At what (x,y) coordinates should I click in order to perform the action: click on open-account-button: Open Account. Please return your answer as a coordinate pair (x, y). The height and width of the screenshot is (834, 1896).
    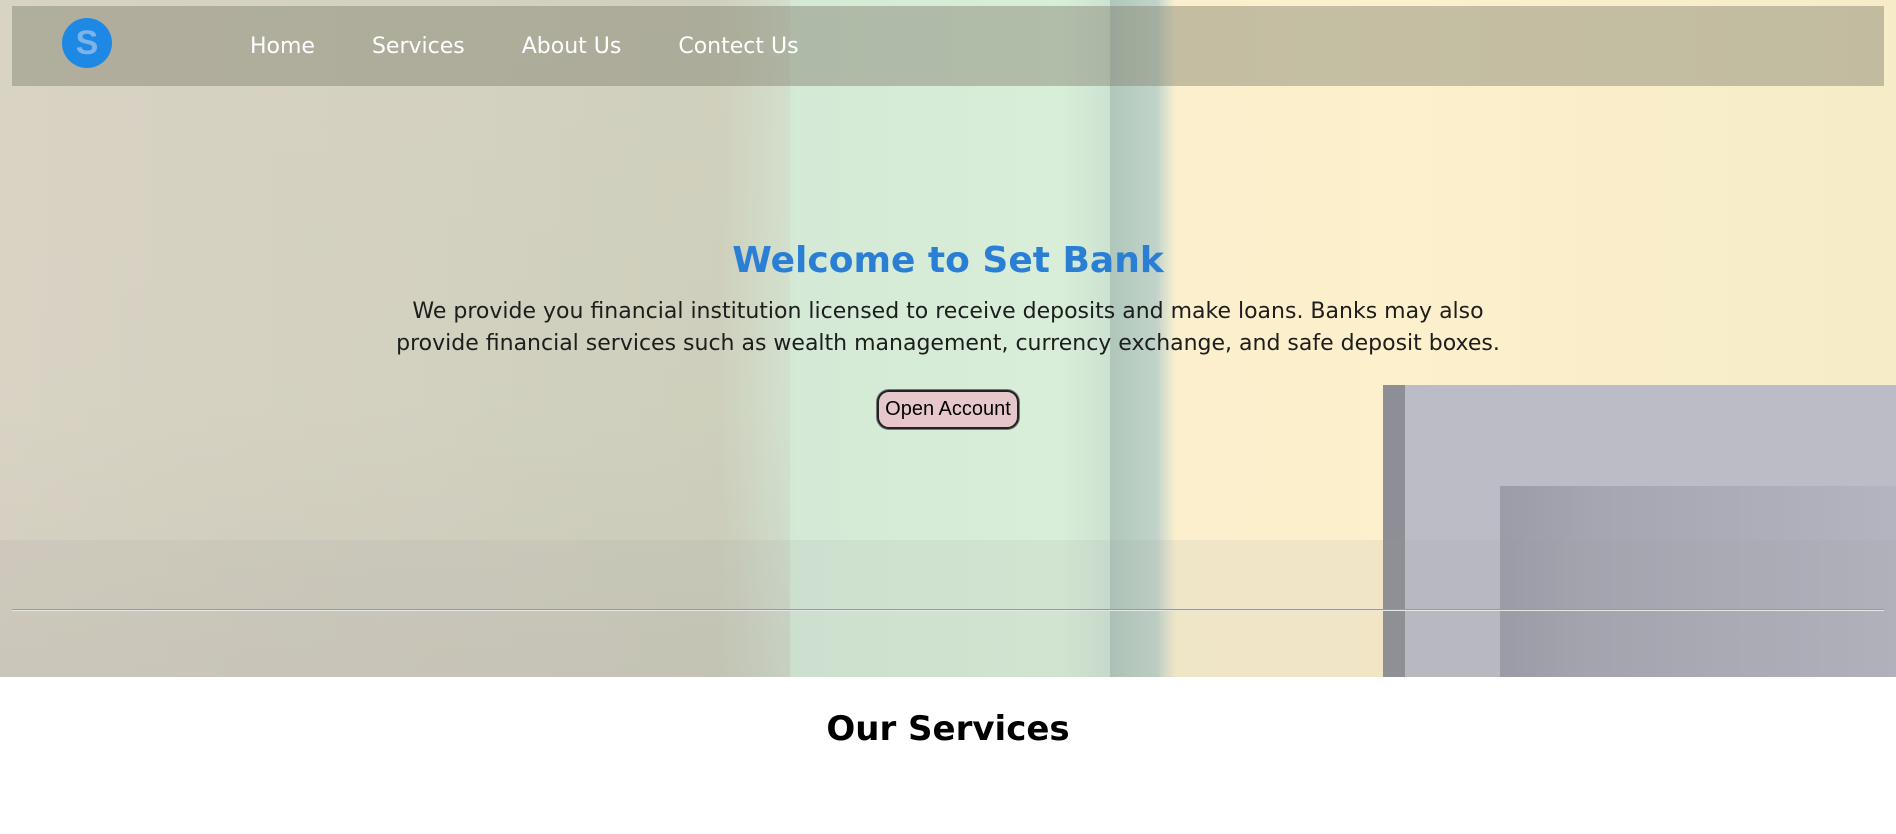
    Looking at the image, I should click on (948, 409).